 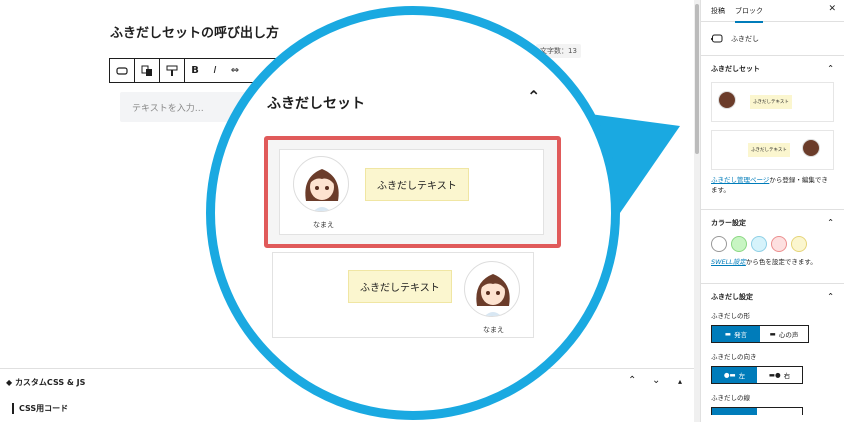 What do you see at coordinates (533, 96) in the screenshot?
I see `chevron-up-icon: ⌃` at bounding box center [533, 96].